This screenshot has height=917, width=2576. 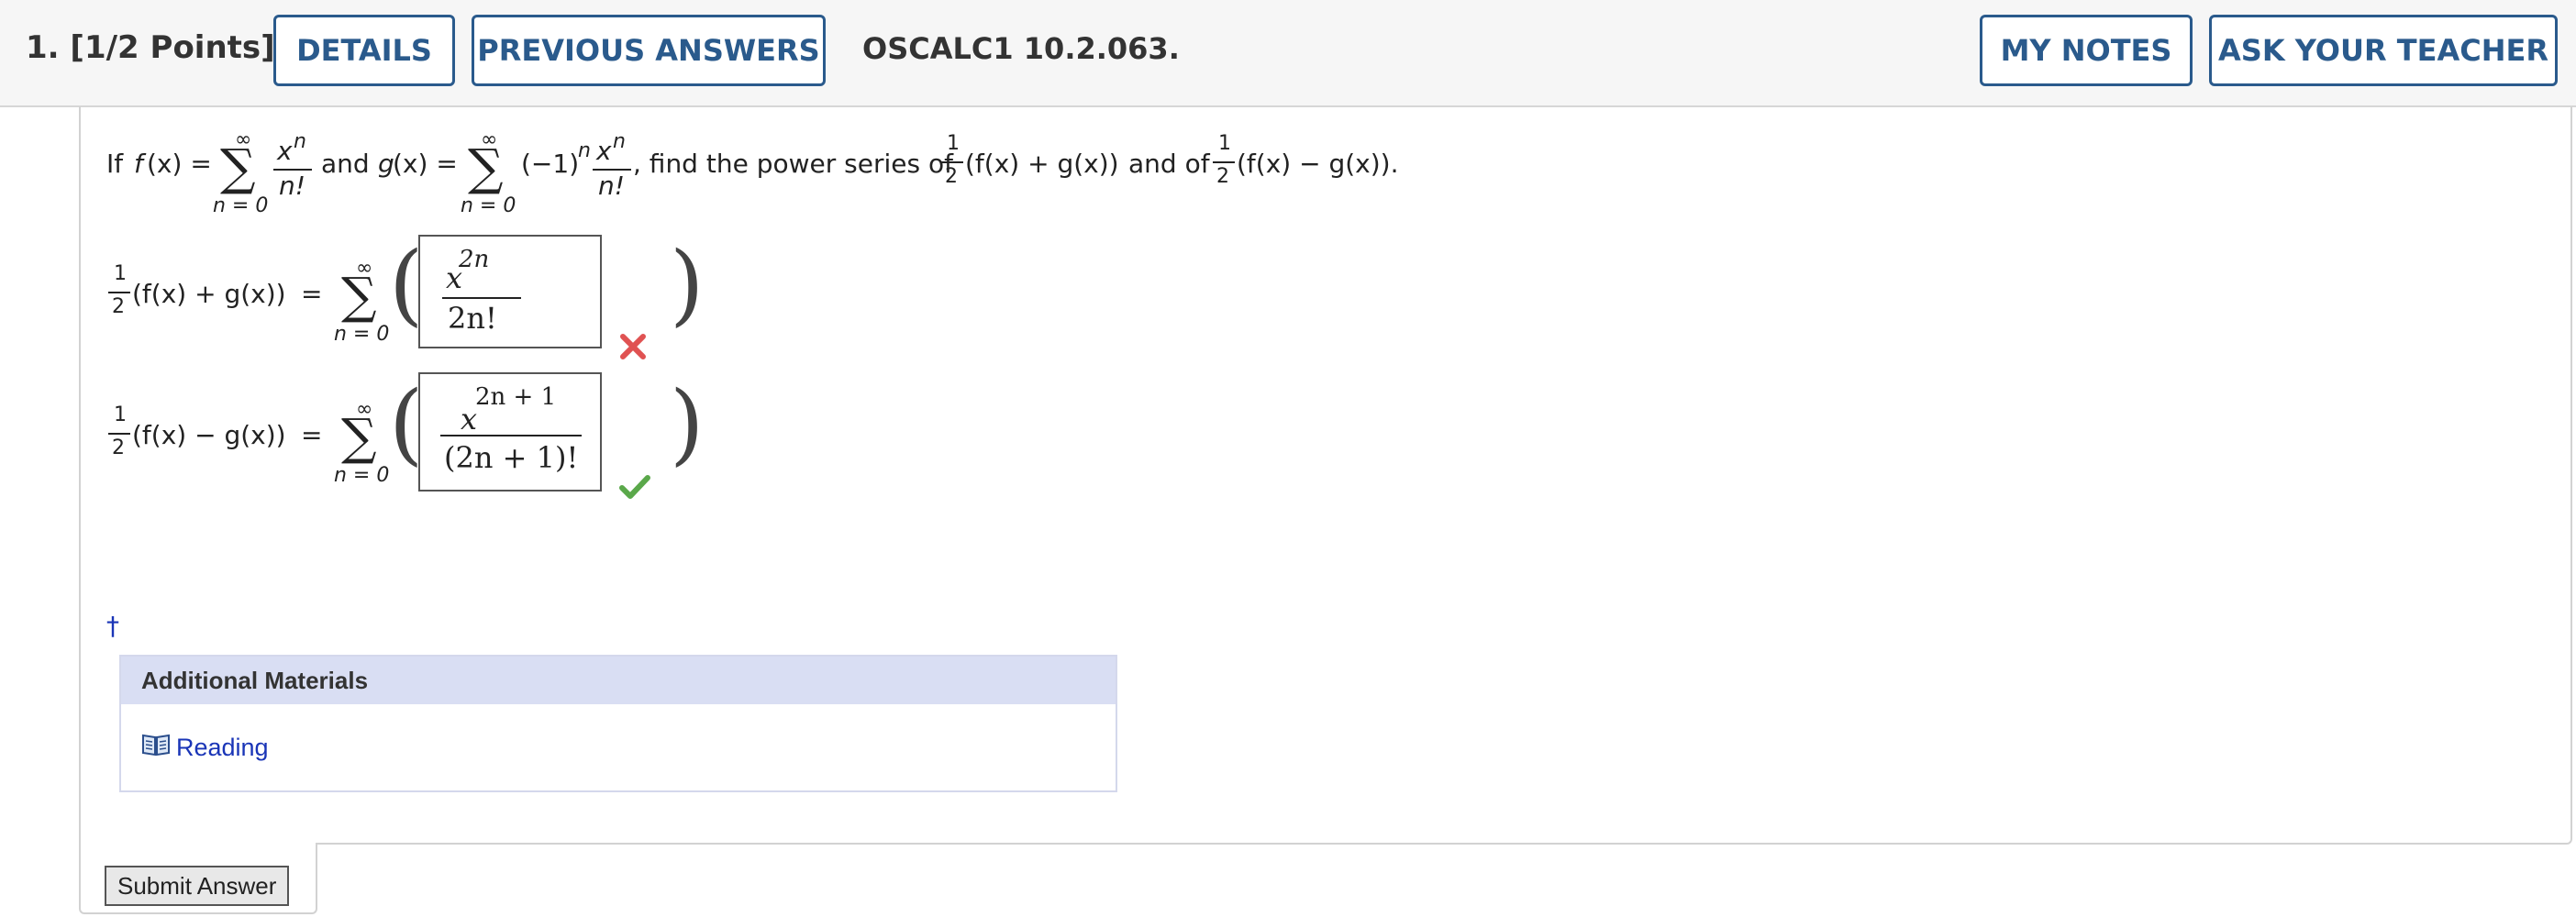 I want to click on text-if: If, so click(x=115, y=164).